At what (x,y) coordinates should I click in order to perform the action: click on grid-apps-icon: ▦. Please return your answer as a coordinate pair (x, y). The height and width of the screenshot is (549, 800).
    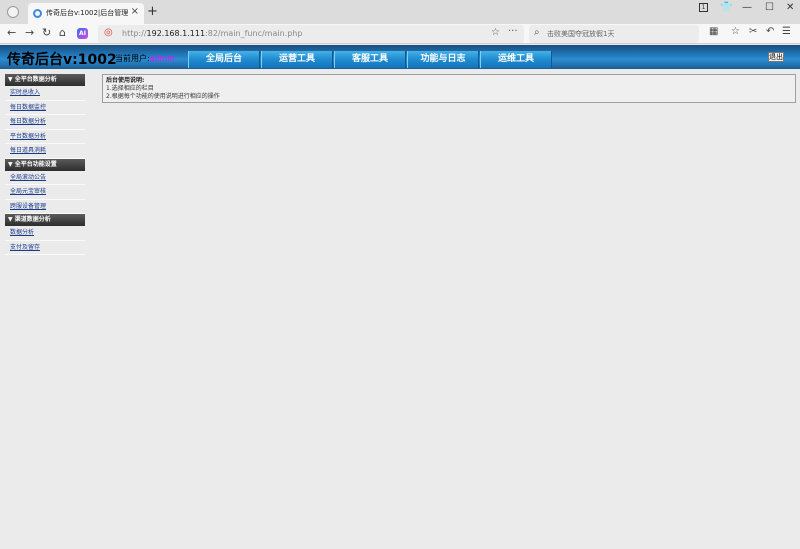
    Looking at the image, I should click on (713, 31).